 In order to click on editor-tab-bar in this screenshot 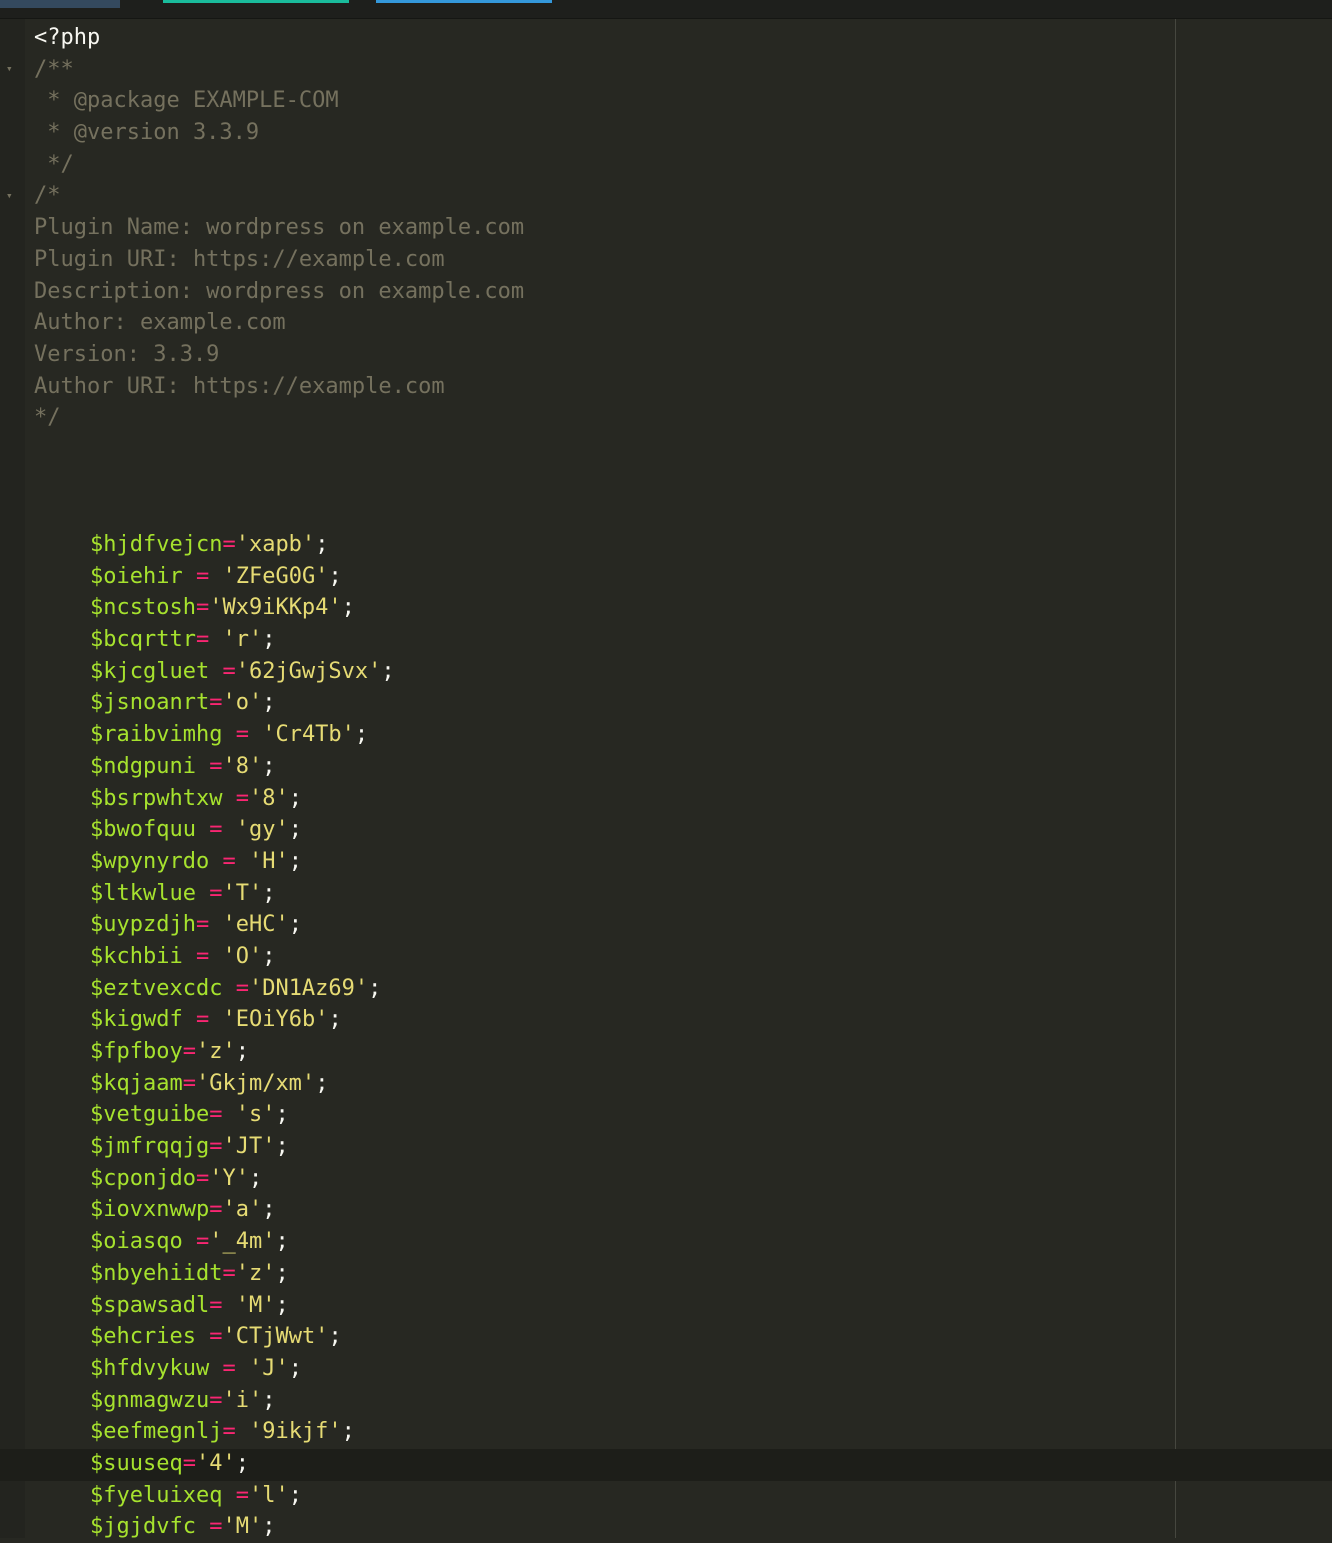, I will do `click(666, 9)`.